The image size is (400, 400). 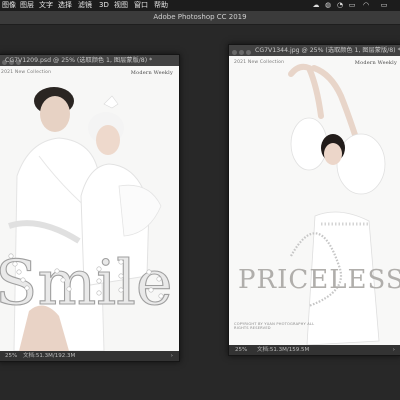 What do you see at coordinates (65, 5) in the screenshot?
I see `menu-select: 选择` at bounding box center [65, 5].